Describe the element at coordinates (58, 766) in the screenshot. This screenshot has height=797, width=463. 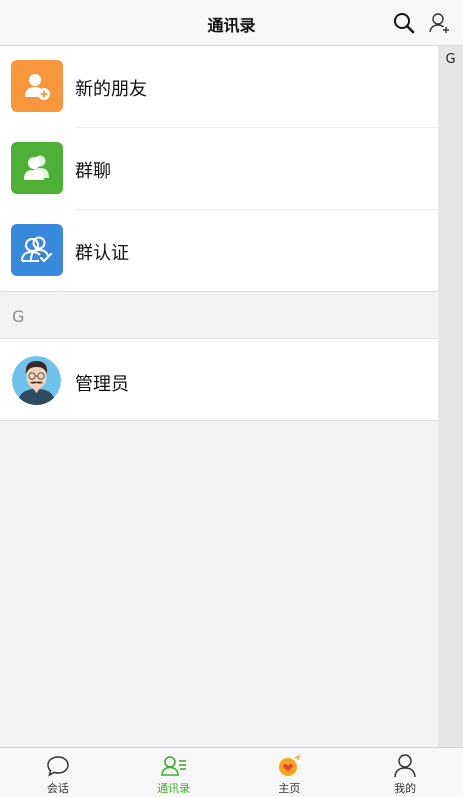
I see `chat-bubble-icon` at that location.